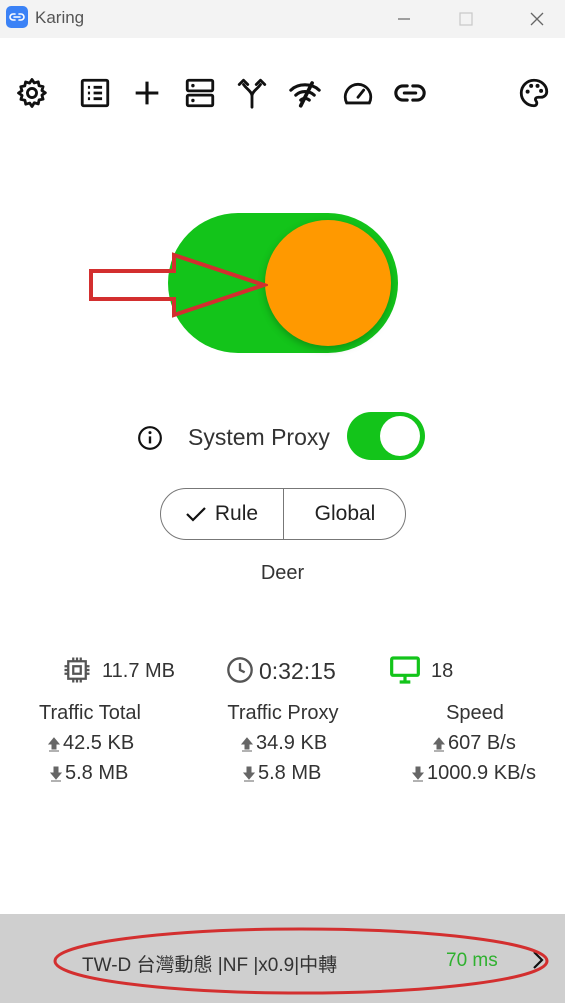 Image resolution: width=565 pixels, height=1003 pixels. I want to click on speed-down: 1000.9 KB/s, so click(473, 773).